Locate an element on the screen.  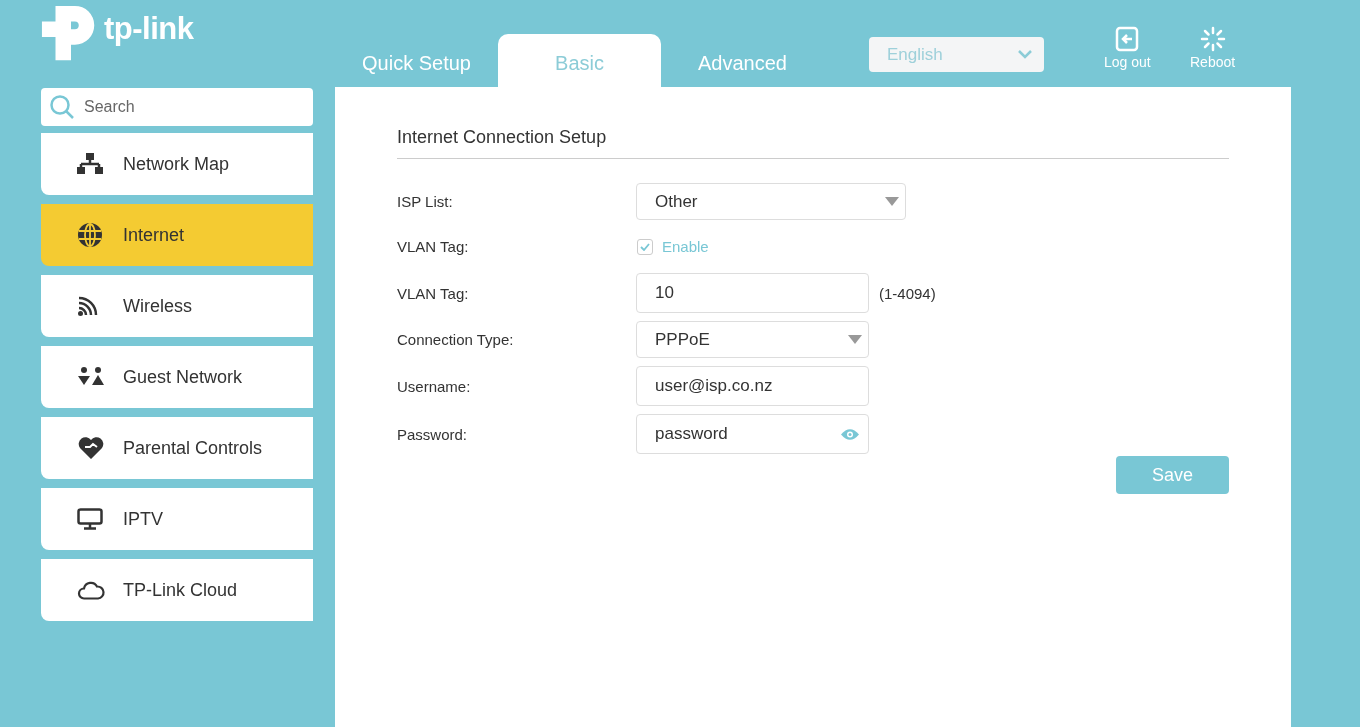
section-title: Internet Connection Setup is located at coordinates (813, 143).